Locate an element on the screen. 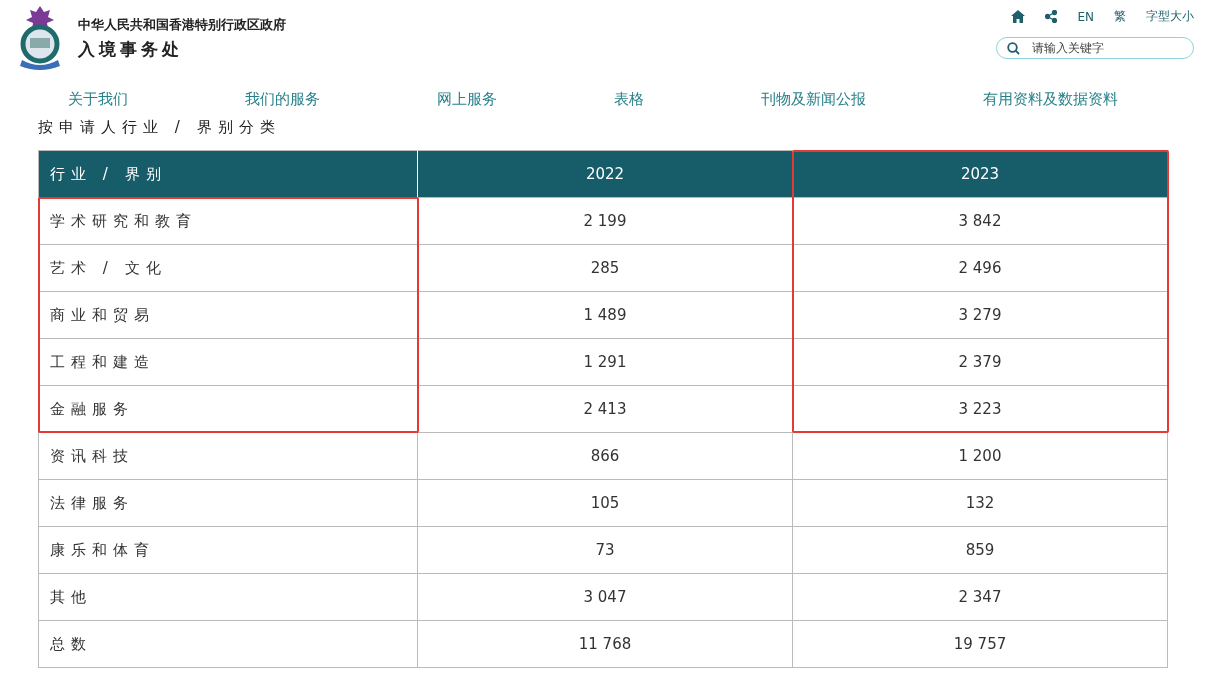  table-cell: 资讯科技 is located at coordinates (228, 455).